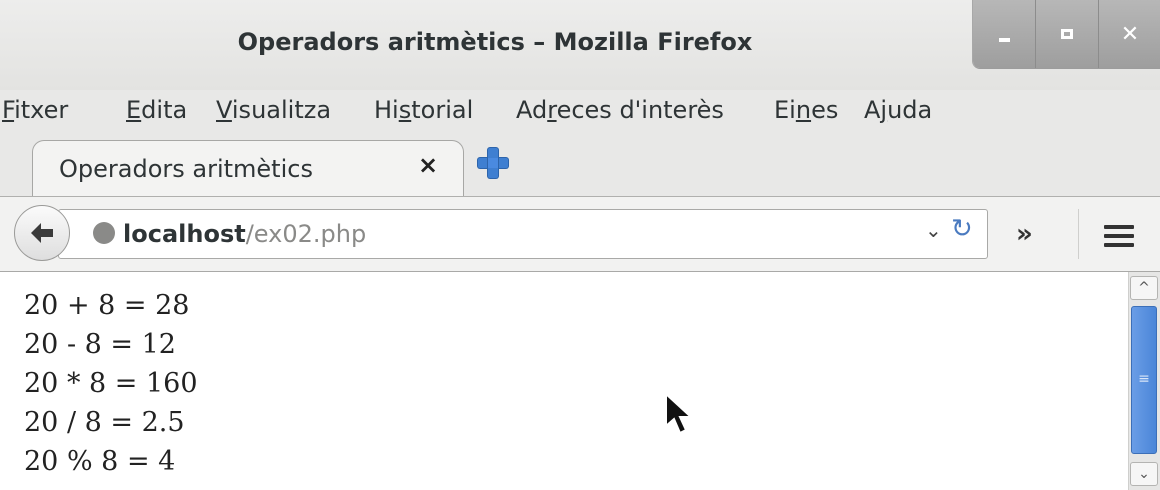 The image size is (1160, 490). Describe the element at coordinates (423, 112) in the screenshot. I see `menu-item-historial: Historial` at that location.